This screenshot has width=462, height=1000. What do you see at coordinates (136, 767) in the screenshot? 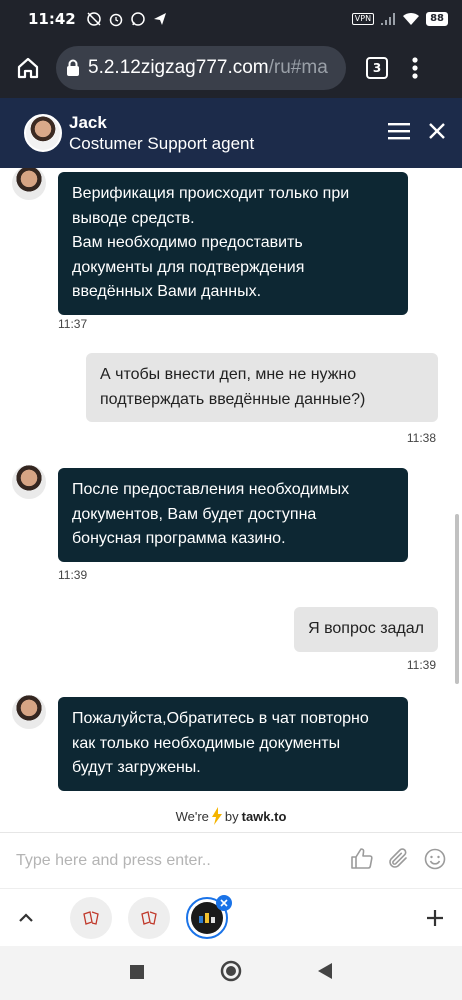
I see `message-line: будут загружены.` at bounding box center [136, 767].